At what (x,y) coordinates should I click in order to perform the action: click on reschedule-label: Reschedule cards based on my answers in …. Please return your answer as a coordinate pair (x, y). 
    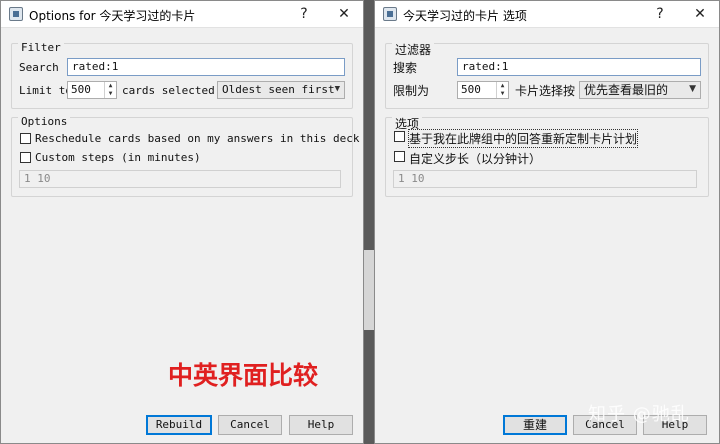
    Looking at the image, I should click on (197, 138).